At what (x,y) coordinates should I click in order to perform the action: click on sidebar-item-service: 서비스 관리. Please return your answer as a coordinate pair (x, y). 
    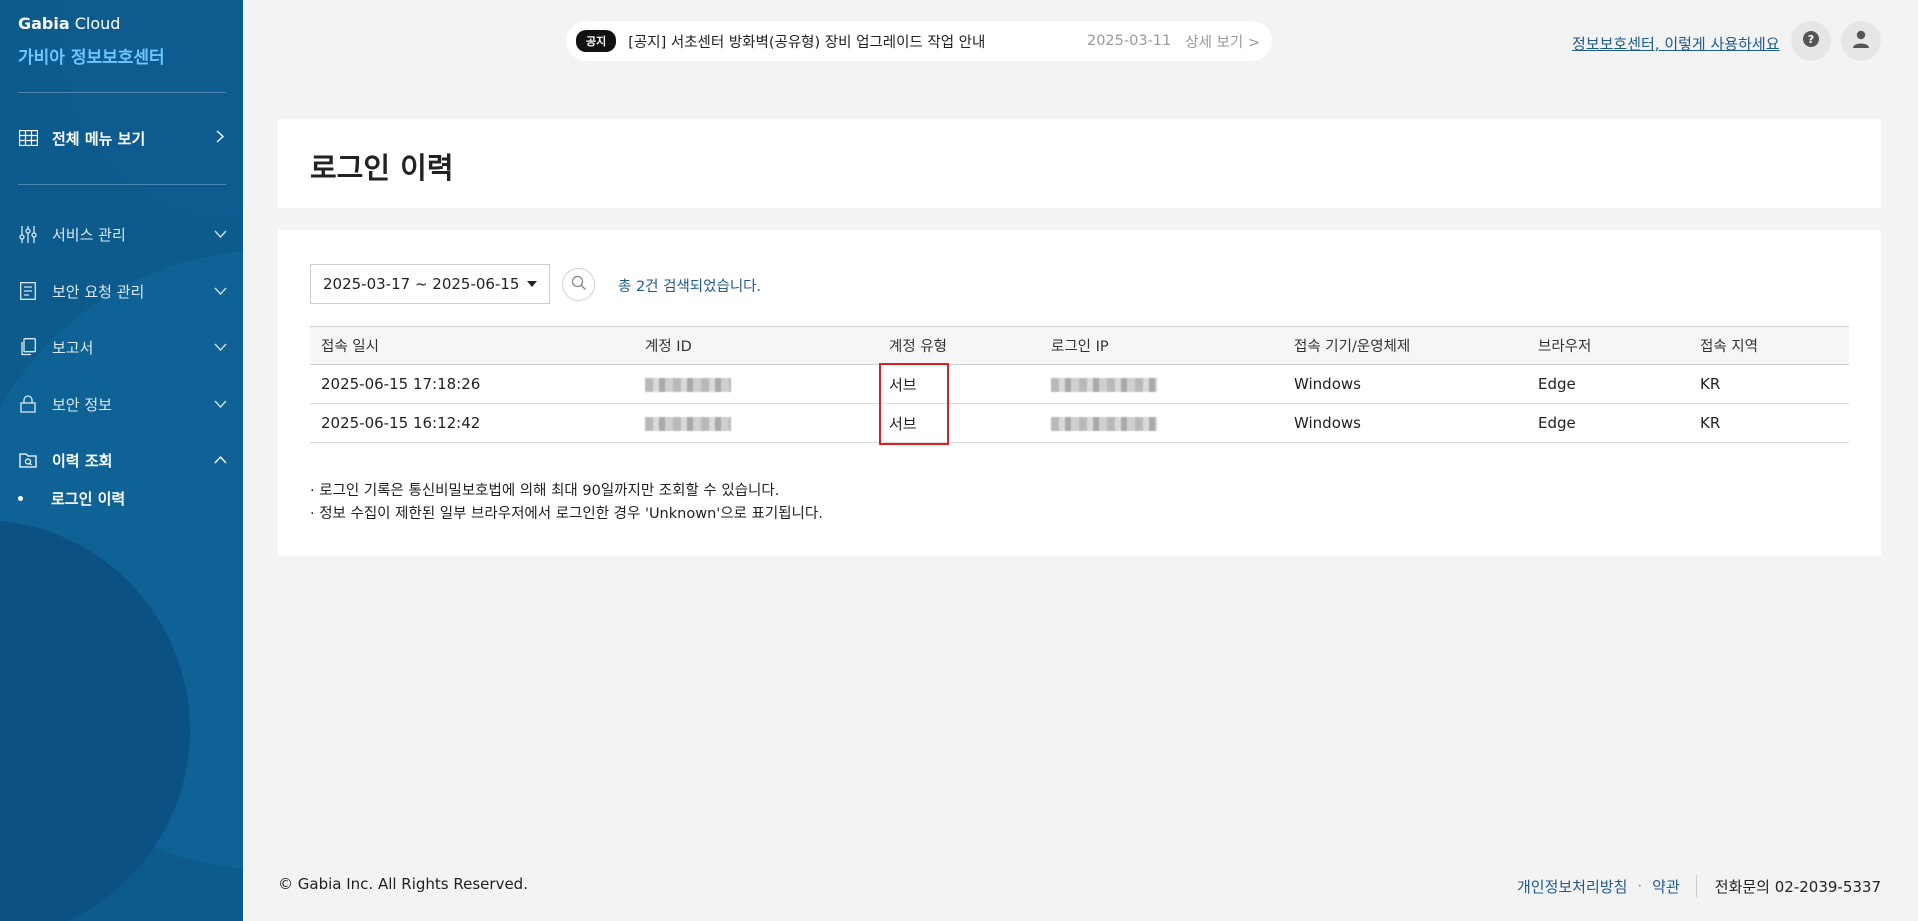
    Looking at the image, I should click on (123, 234).